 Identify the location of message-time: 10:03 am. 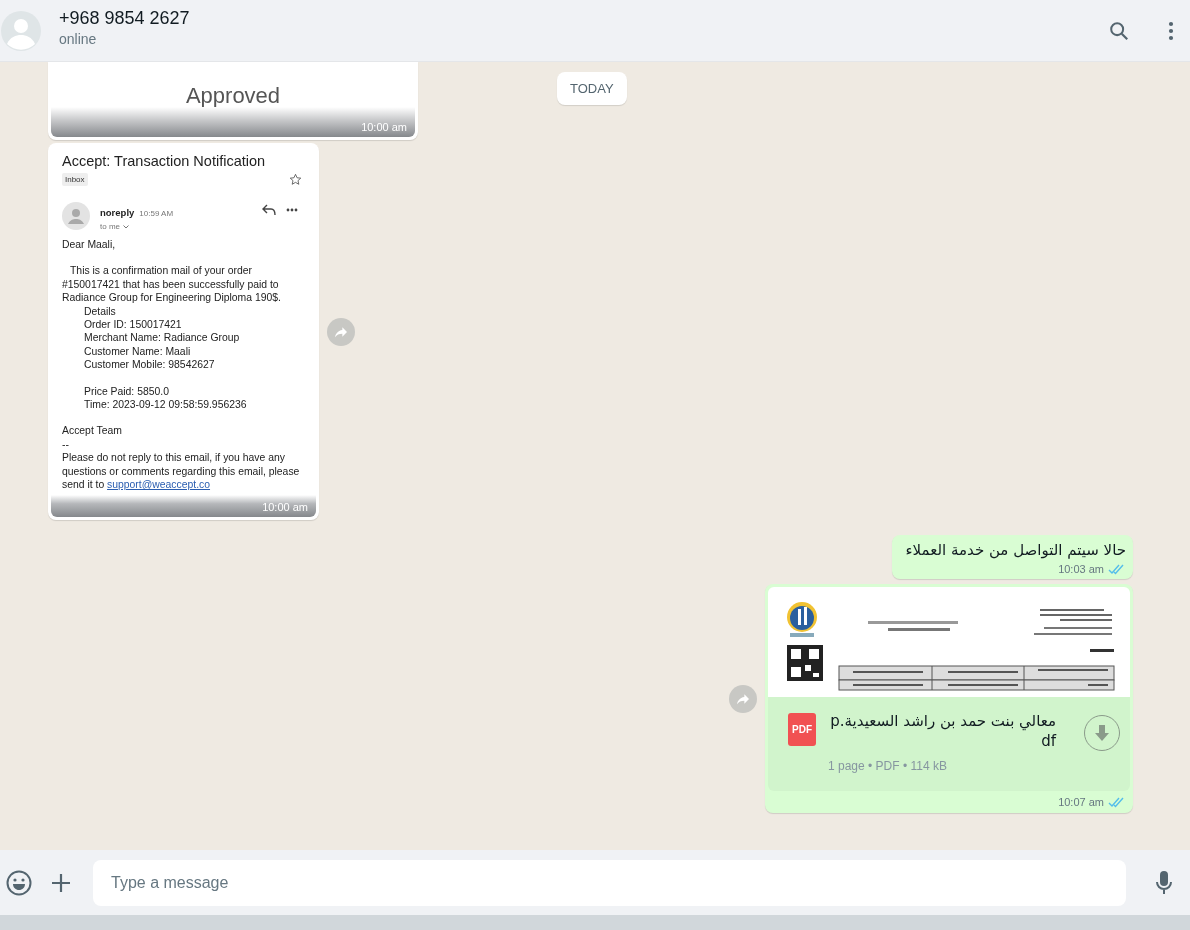
(1081, 569).